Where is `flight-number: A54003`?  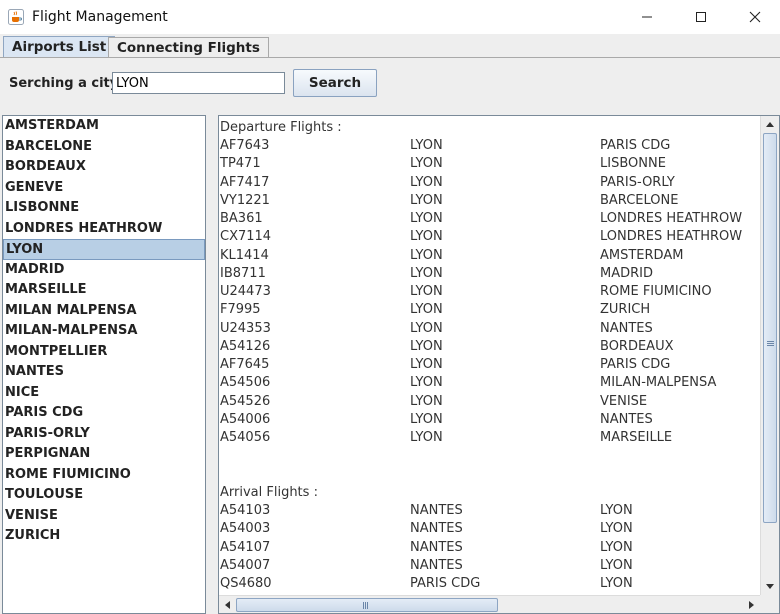
flight-number: A54003 is located at coordinates (245, 529).